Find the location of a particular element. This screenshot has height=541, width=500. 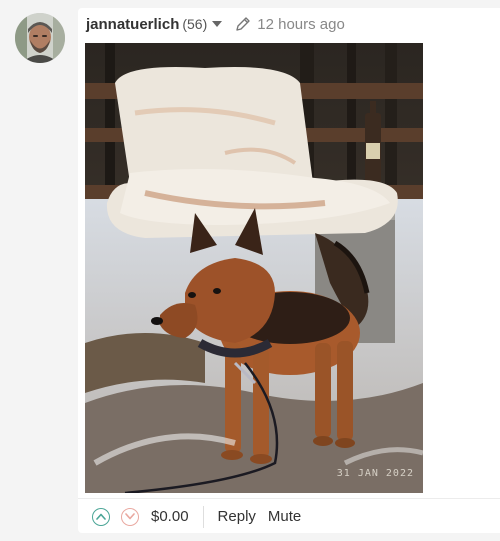

pencil-icon is located at coordinates (243, 24).